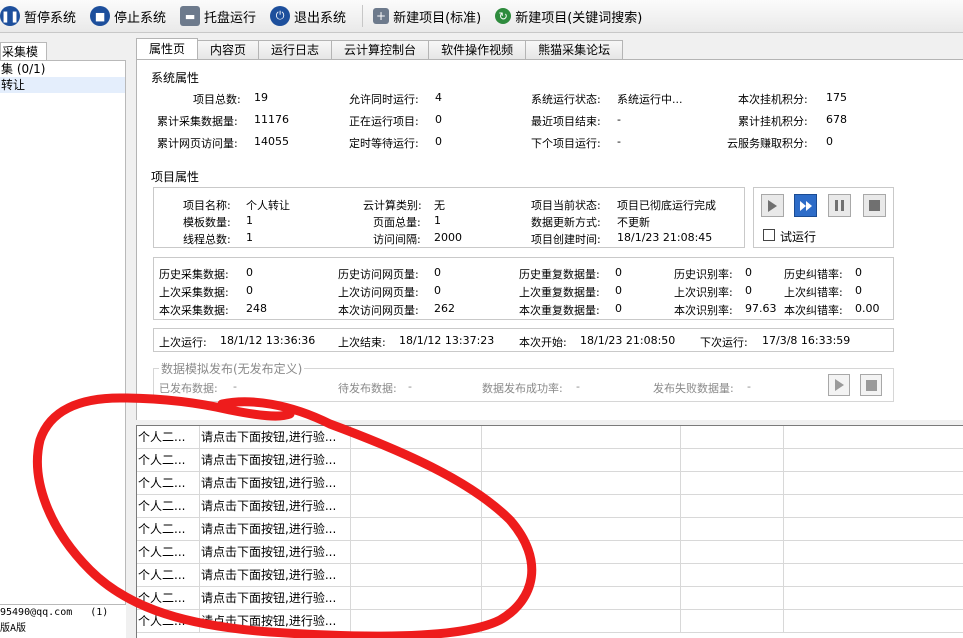 This screenshot has width=963, height=638. I want to click on stop-project-button, so click(874, 205).